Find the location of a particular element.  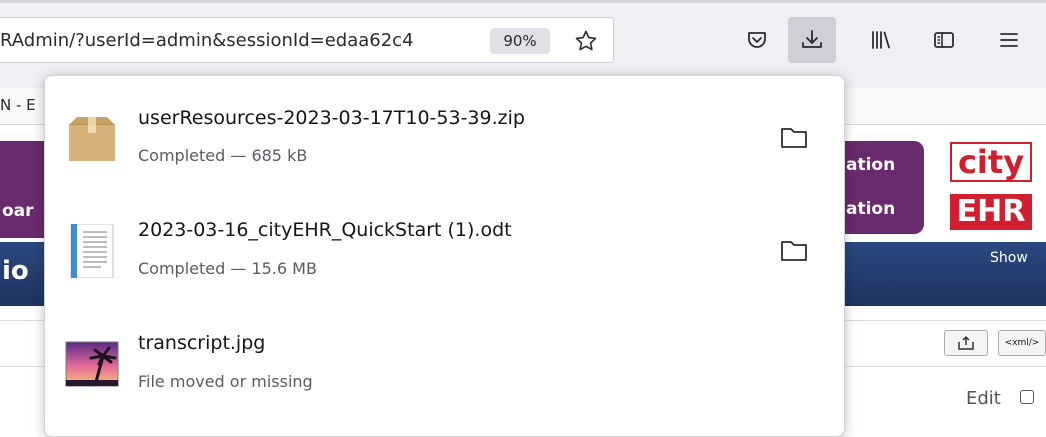

sidebar-button is located at coordinates (944, 40).